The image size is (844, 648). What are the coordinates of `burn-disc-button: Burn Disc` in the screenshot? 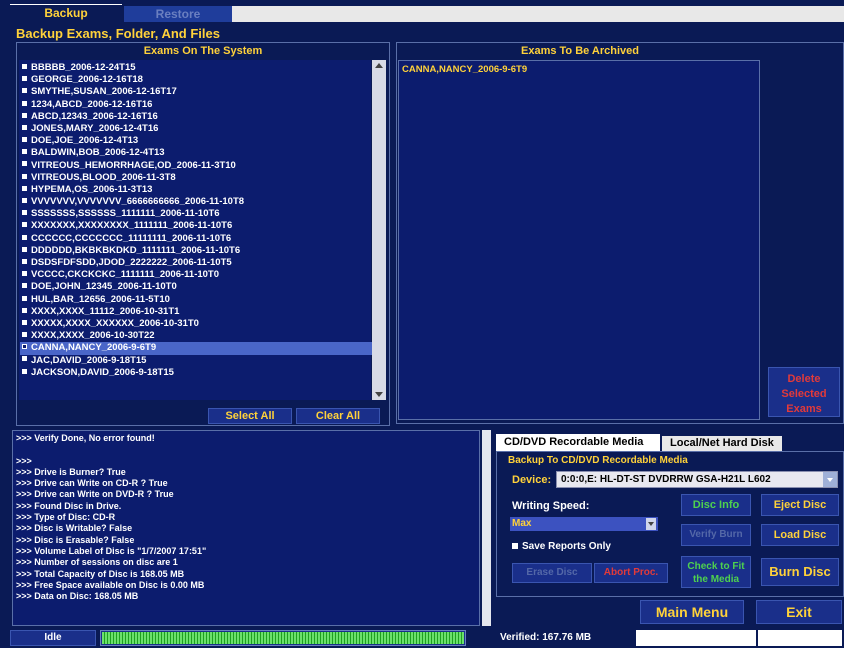 It's located at (800, 572).